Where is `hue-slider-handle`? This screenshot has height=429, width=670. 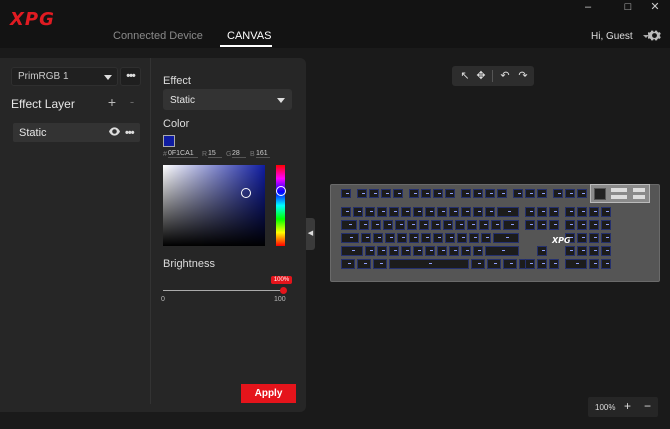
hue-slider-handle is located at coordinates (281, 191).